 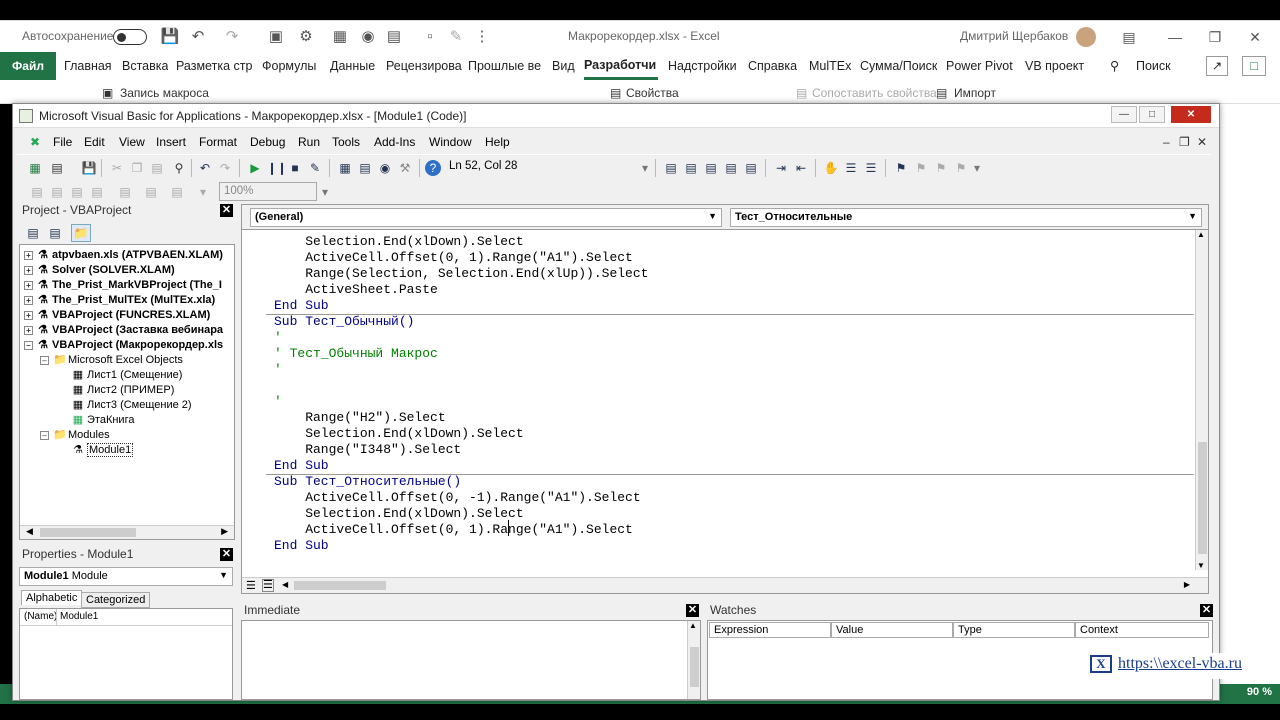 What do you see at coordinates (977, 168) in the screenshot?
I see `toolbar-grip-icon-2: ▾` at bounding box center [977, 168].